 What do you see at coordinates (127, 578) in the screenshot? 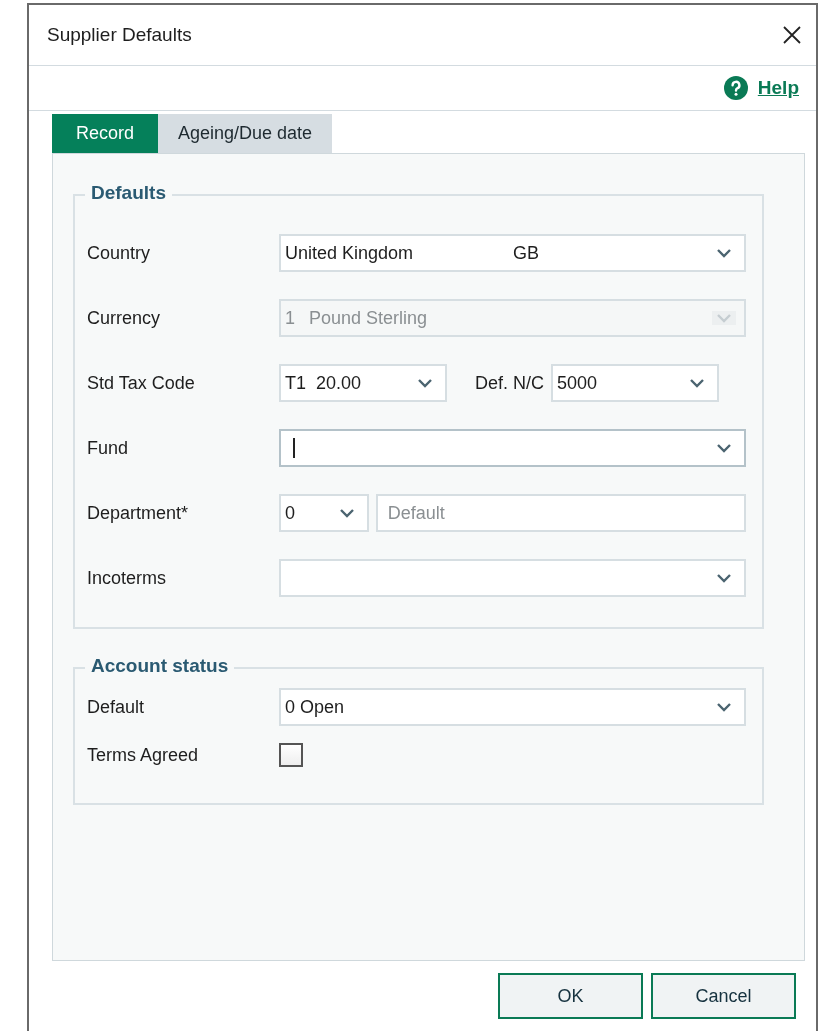
I see `field-label: Incoterms` at bounding box center [127, 578].